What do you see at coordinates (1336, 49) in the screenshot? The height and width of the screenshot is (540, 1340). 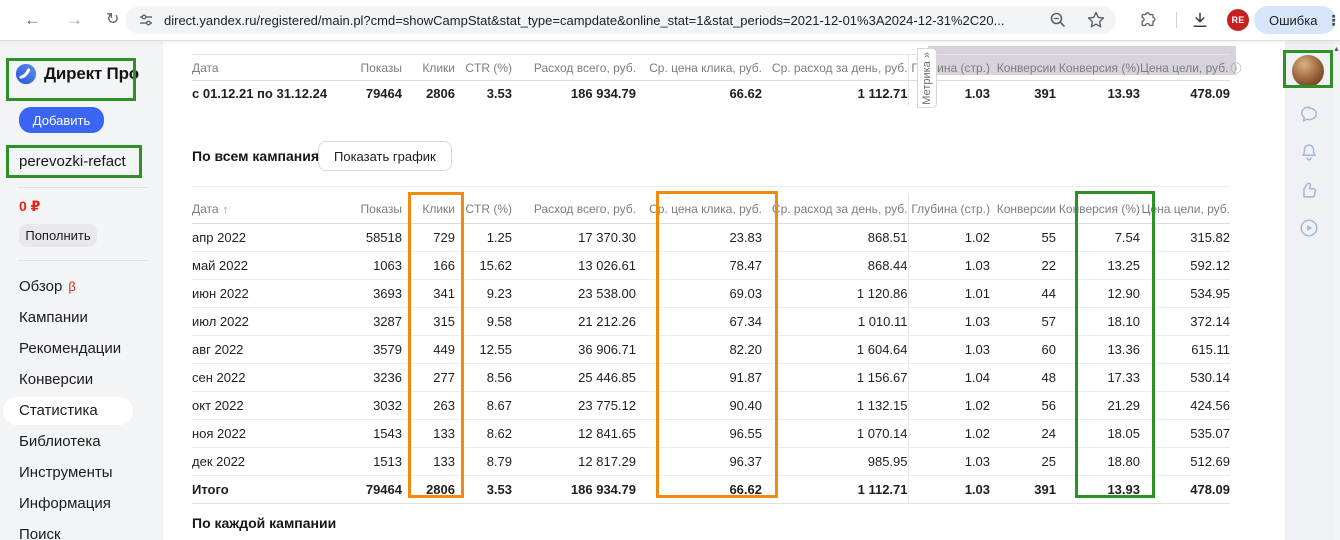 I see `scrollbar-up-icon: ▲` at bounding box center [1336, 49].